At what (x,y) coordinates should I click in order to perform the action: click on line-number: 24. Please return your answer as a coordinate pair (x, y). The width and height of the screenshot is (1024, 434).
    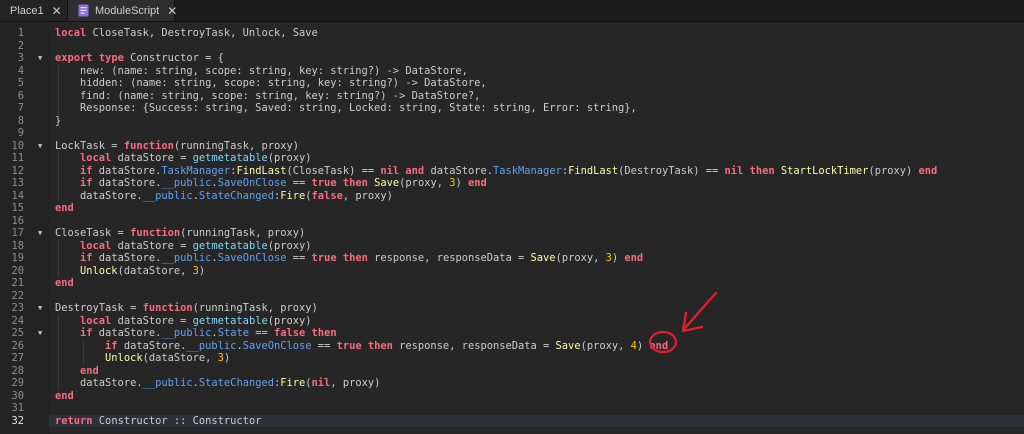
    Looking at the image, I should click on (17, 320).